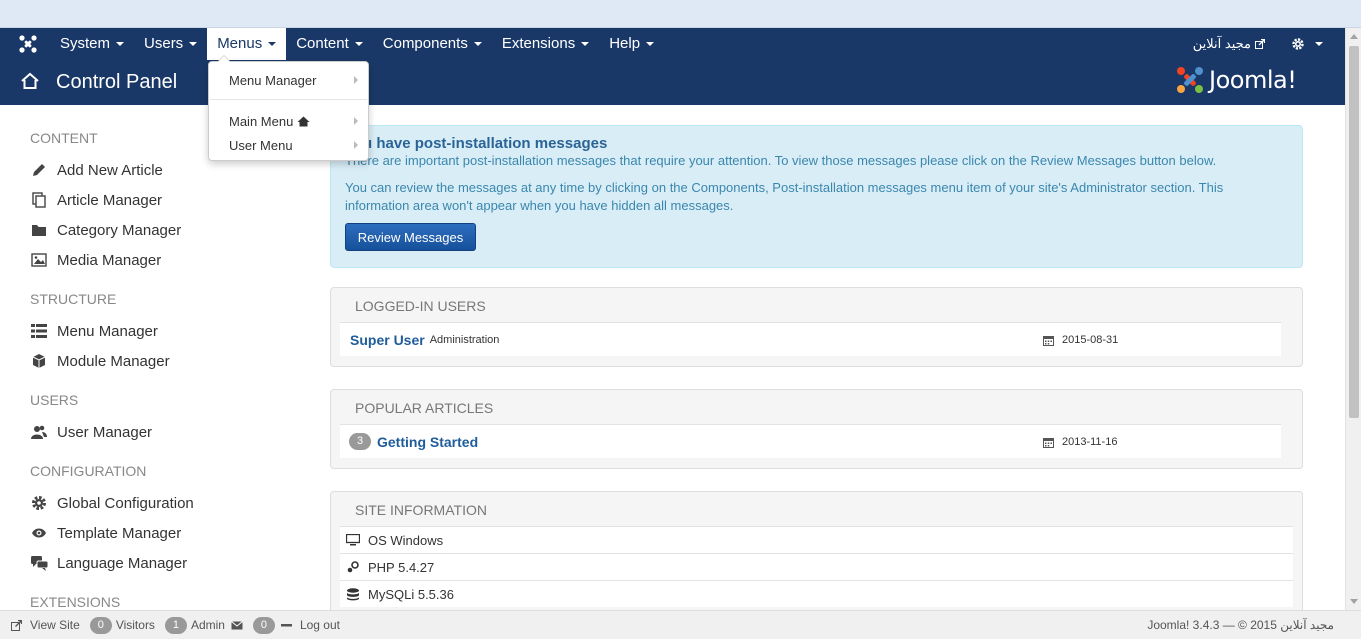 This screenshot has height=639, width=1361. What do you see at coordinates (92, 44) in the screenshot?
I see `menu-system: System` at bounding box center [92, 44].